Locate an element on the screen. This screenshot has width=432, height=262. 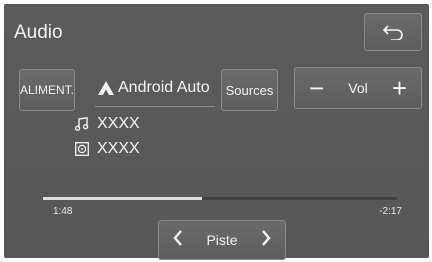
sources-button: Sources is located at coordinates (249, 90).